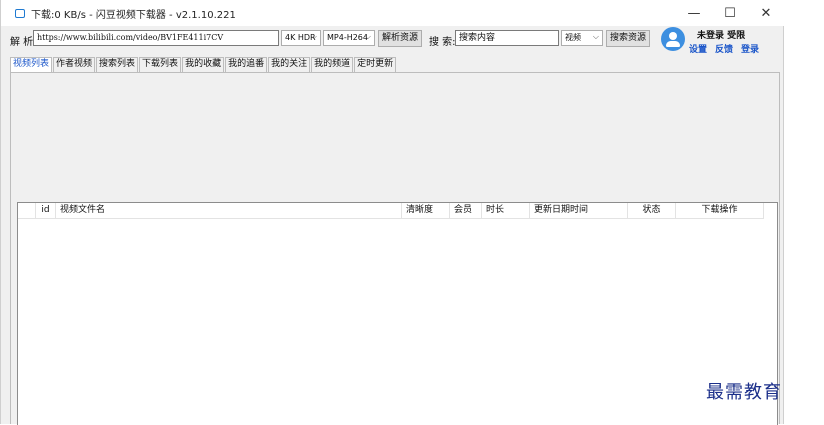 The image size is (824, 425). I want to click on app-icon, so click(20, 13).